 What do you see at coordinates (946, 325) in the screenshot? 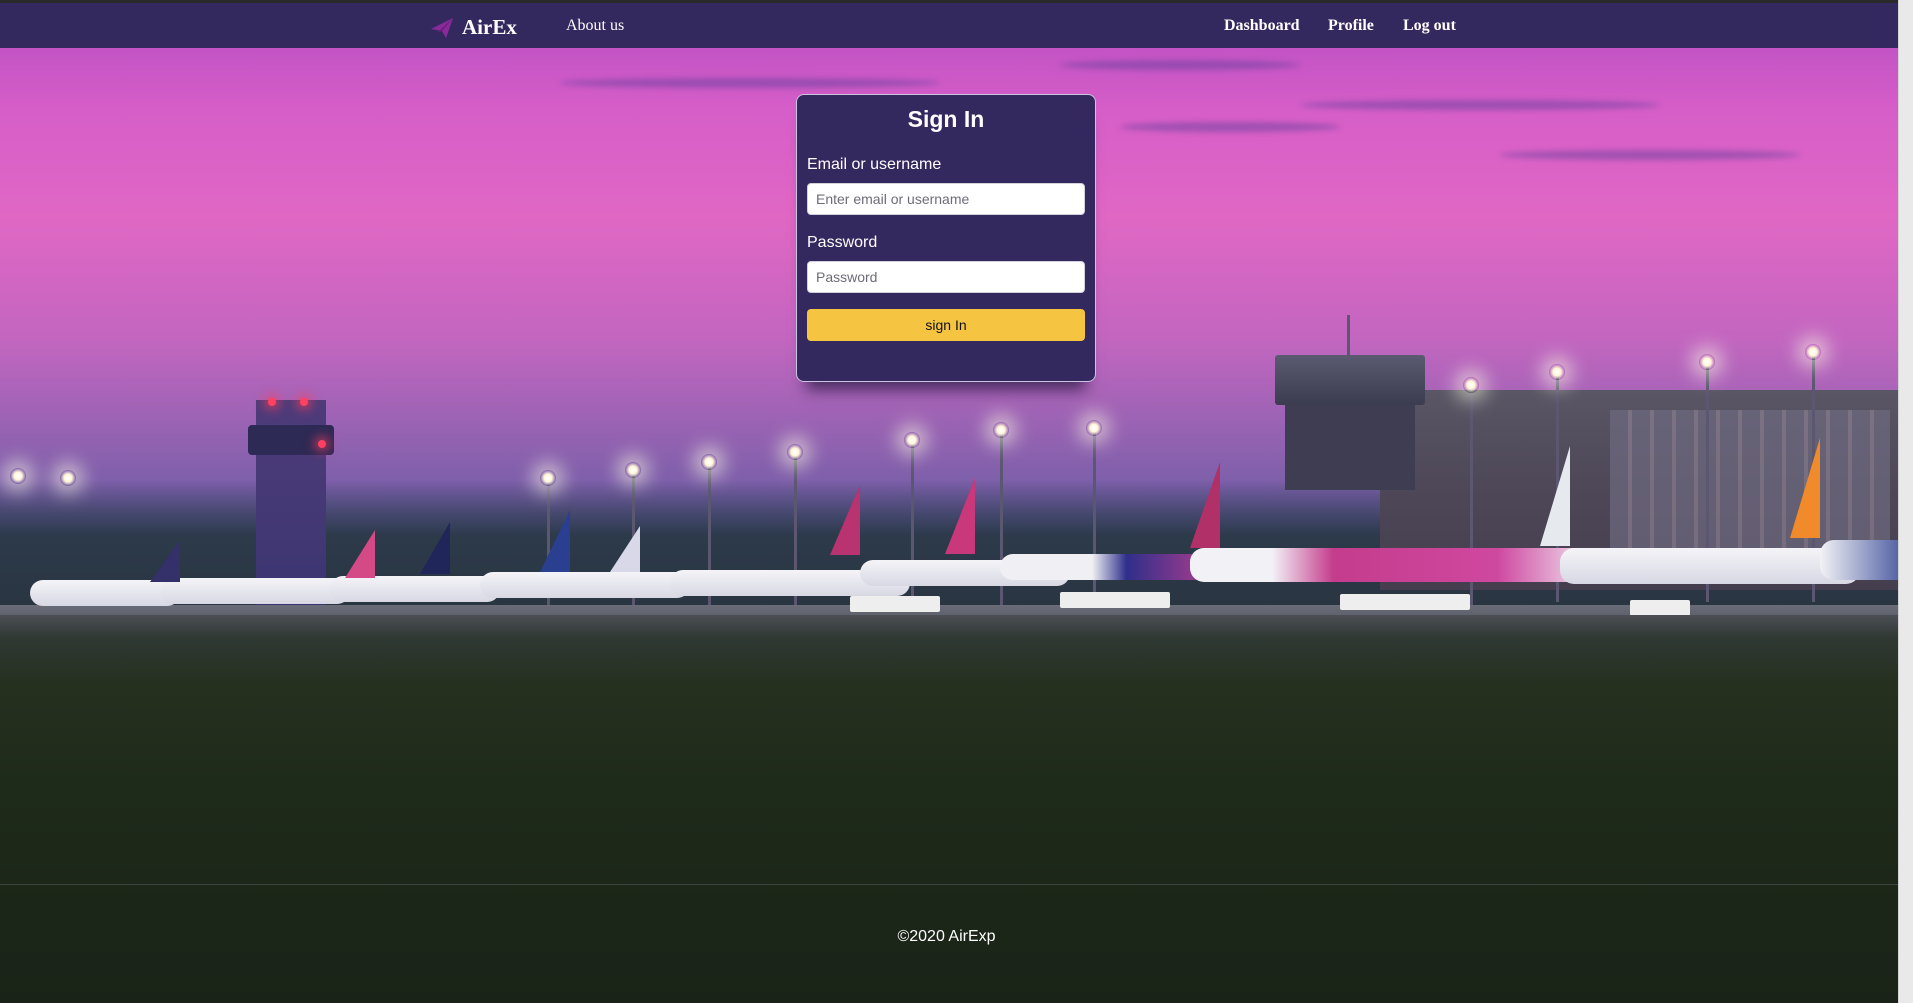
I see `signin-button: sign In` at bounding box center [946, 325].